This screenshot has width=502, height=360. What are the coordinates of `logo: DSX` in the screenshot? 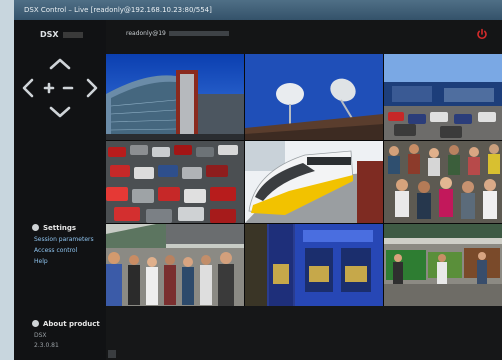 It's located at (61, 34).